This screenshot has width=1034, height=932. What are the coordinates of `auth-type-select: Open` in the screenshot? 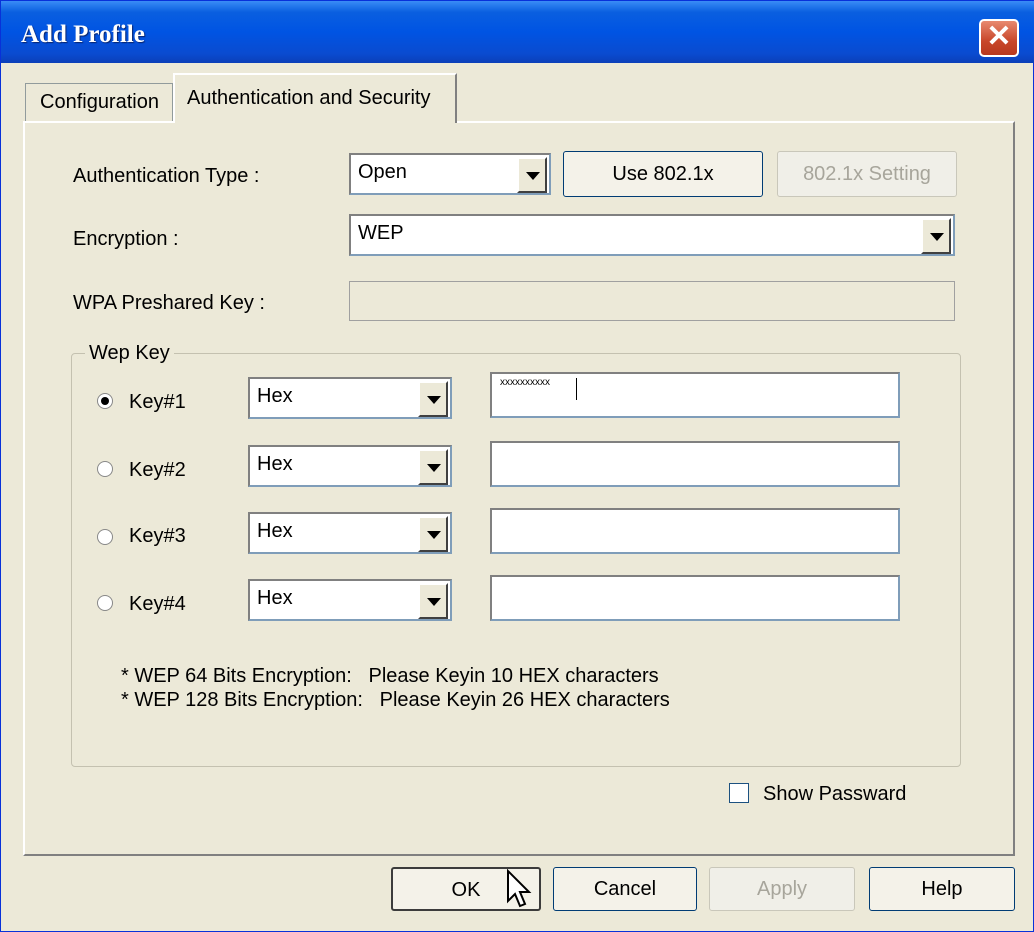 It's located at (450, 174).